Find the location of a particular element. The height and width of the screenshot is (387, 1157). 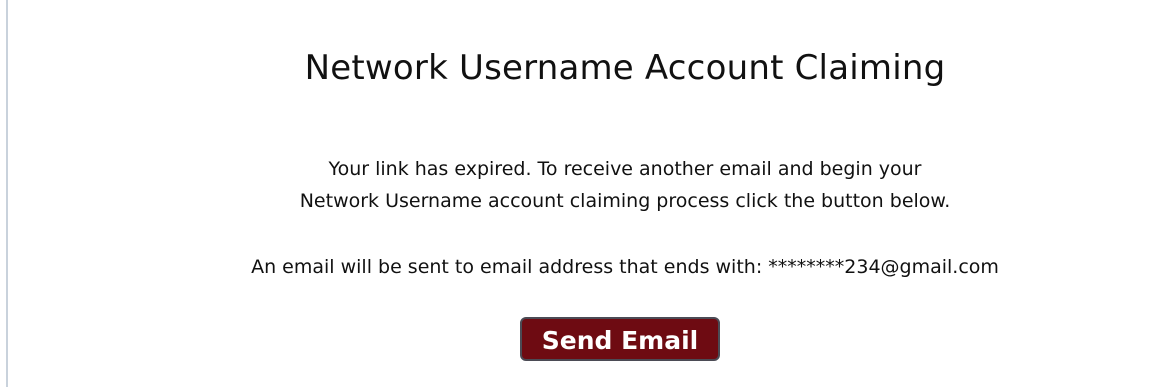

button-container: Send Email is located at coordinates (578, 339).